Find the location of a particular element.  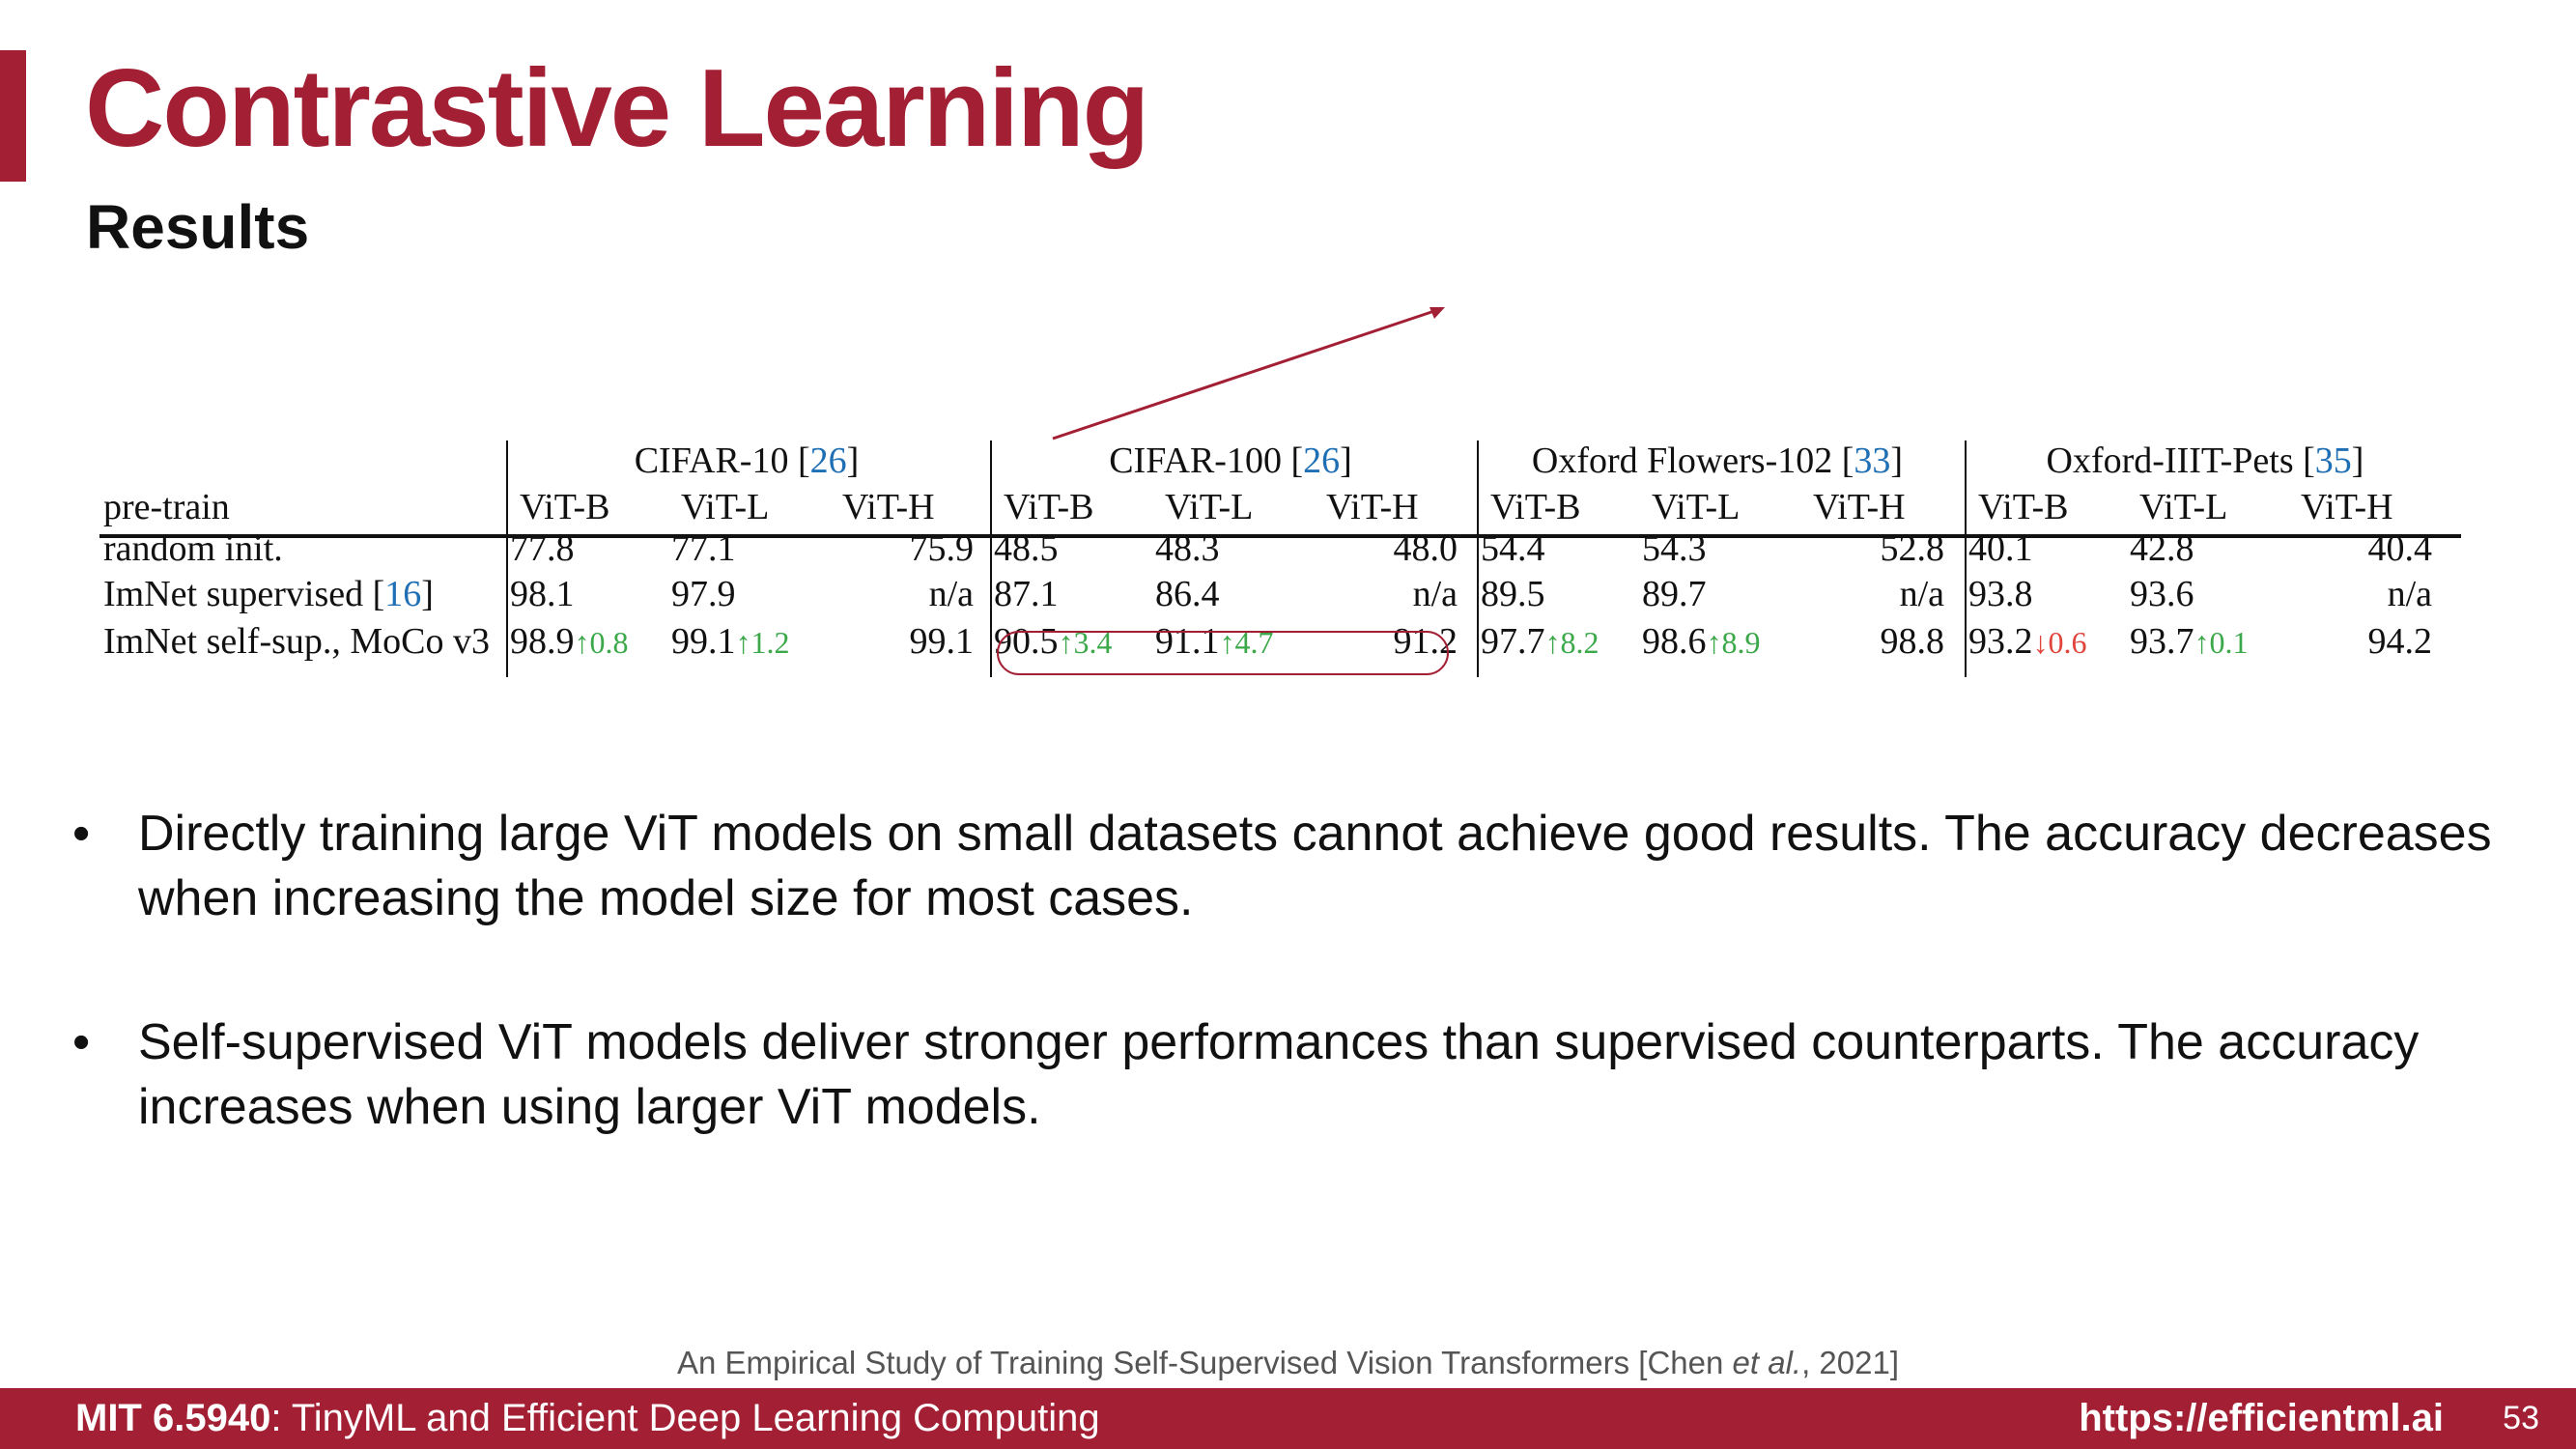

dataset-name: CIFAR-100 [ is located at coordinates (1206, 460).